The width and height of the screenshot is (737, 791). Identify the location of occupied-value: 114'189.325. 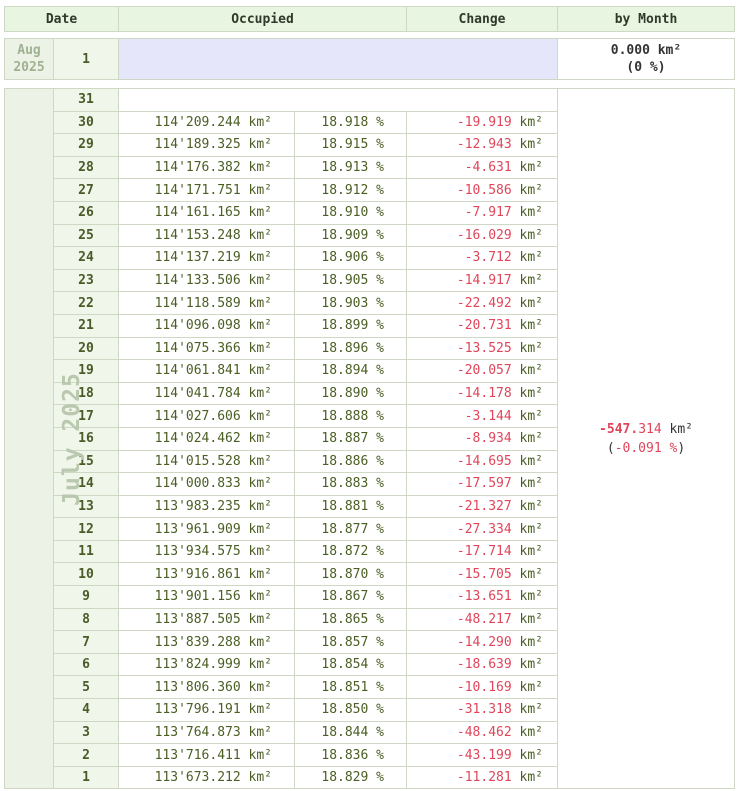
(197, 145).